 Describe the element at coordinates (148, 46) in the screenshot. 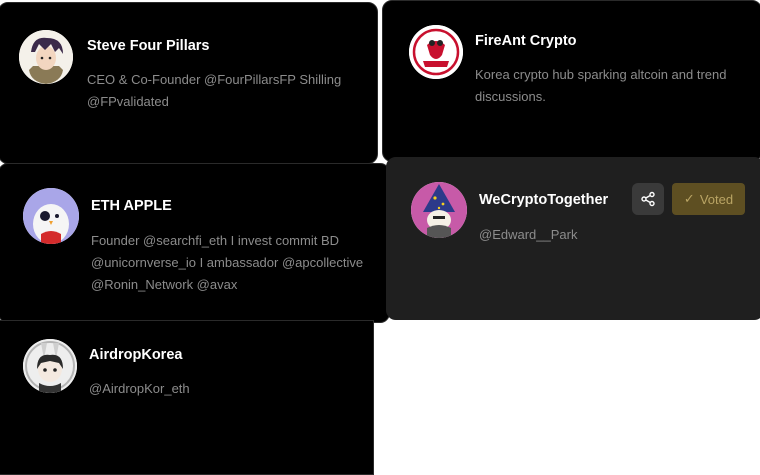

I see `profile-name: Steve Four Pillars` at that location.